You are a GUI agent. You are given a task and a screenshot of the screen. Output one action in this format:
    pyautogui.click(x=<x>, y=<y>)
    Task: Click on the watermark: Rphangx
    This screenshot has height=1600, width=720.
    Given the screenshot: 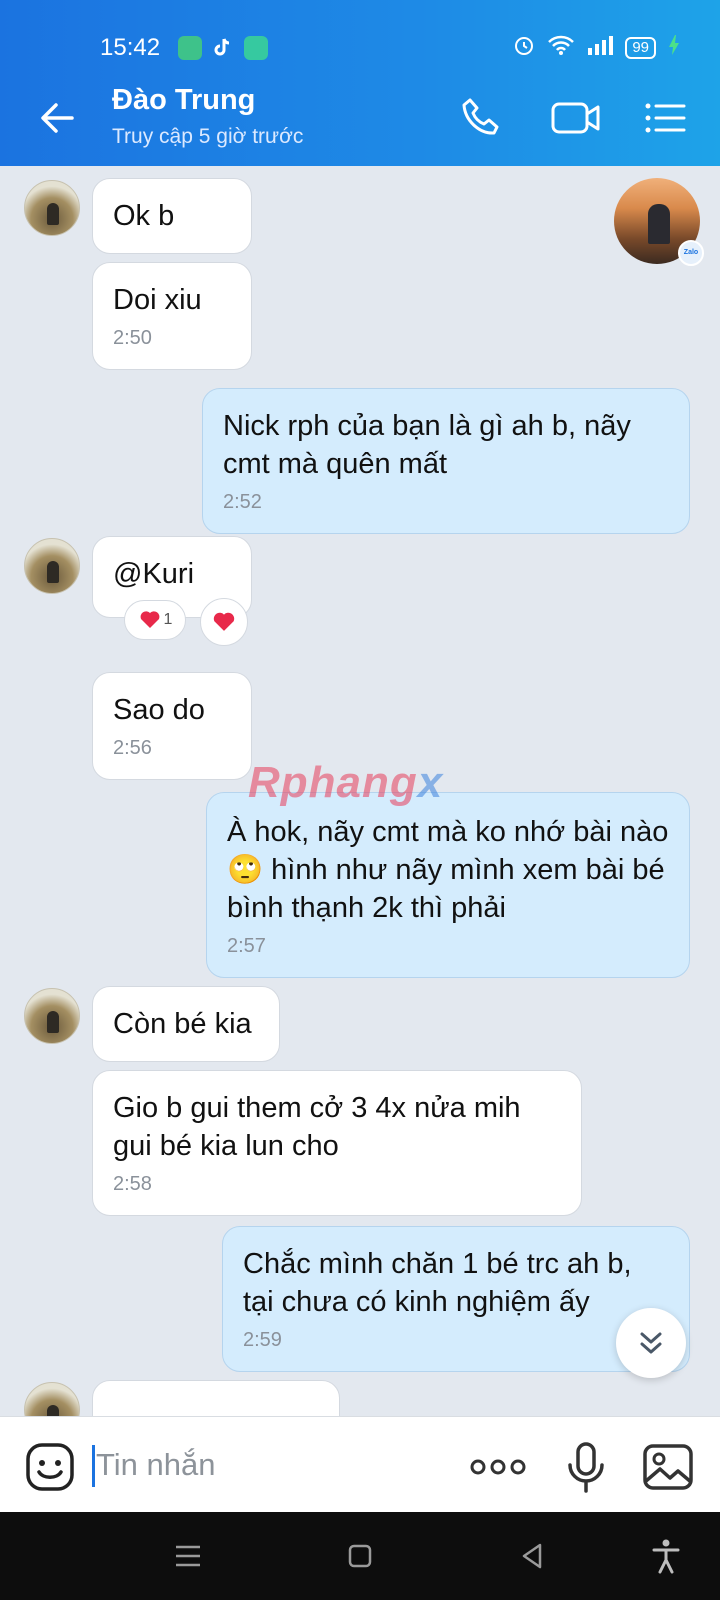 What is the action you would take?
    pyautogui.click(x=345, y=783)
    